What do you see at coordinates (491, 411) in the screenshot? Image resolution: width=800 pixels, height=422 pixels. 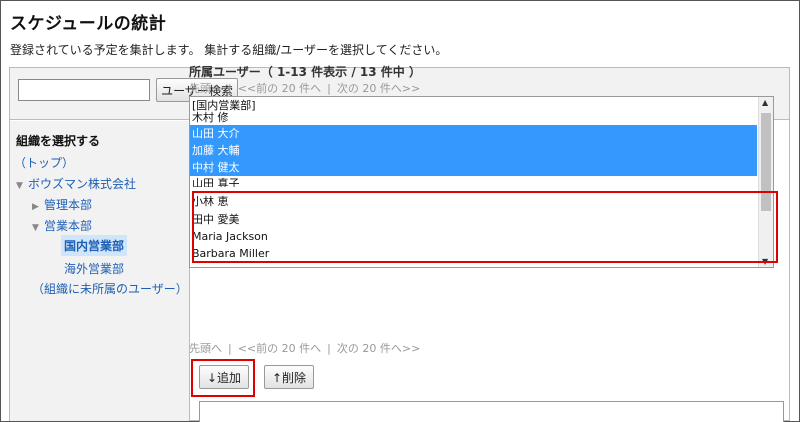 I see `selected-users-listbox` at bounding box center [491, 411].